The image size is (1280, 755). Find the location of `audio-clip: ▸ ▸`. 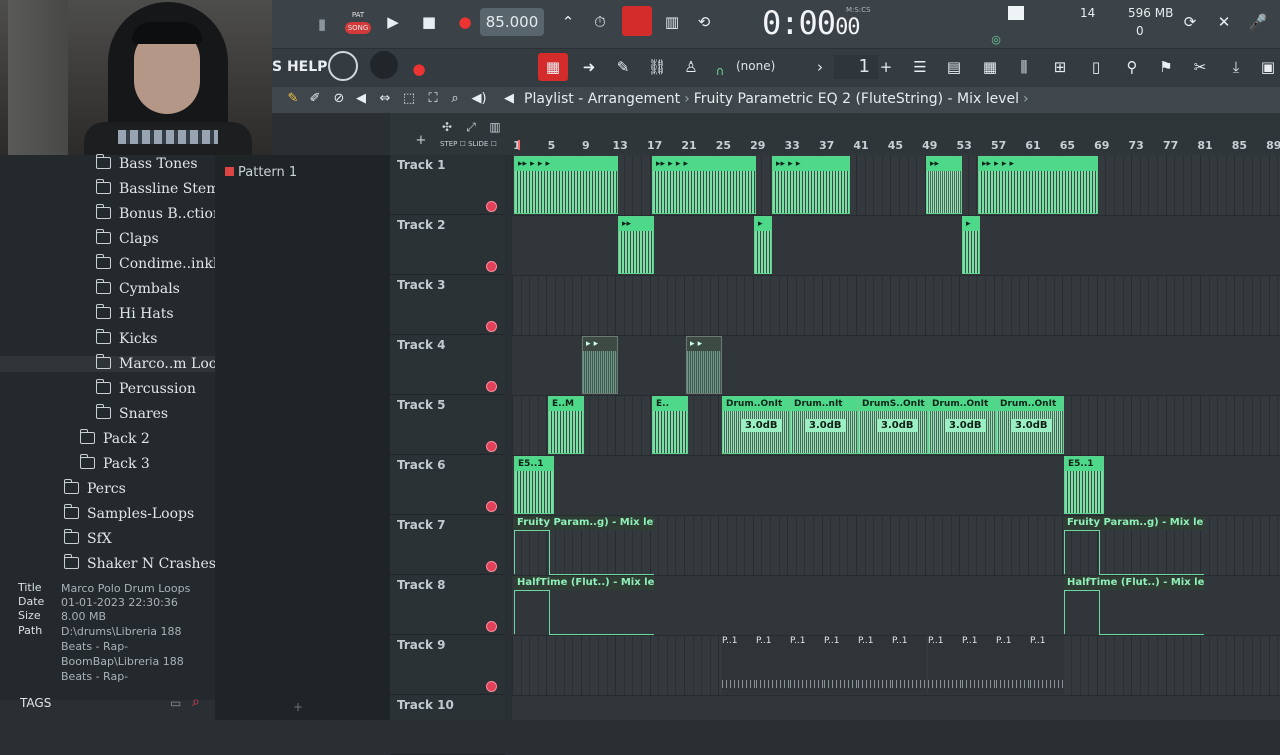

audio-clip: ▸ ▸ is located at coordinates (704, 365).